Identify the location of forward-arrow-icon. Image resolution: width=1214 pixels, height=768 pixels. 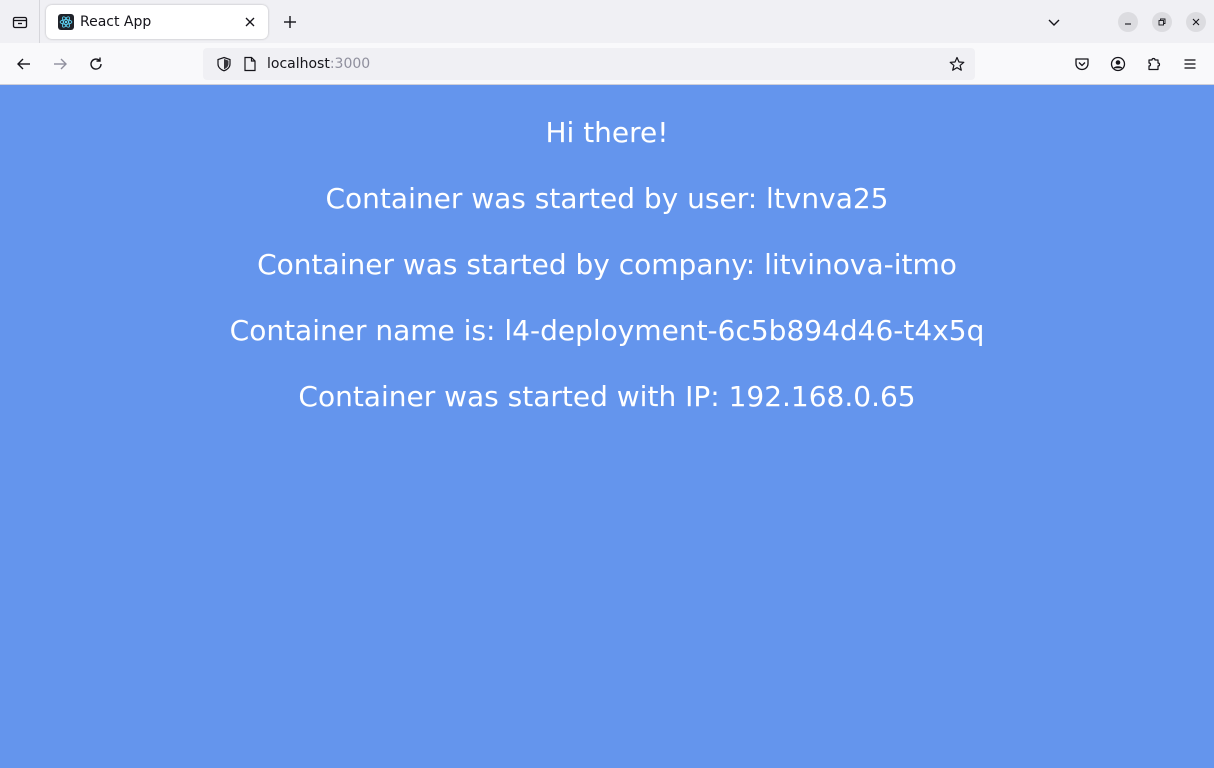
(60, 63).